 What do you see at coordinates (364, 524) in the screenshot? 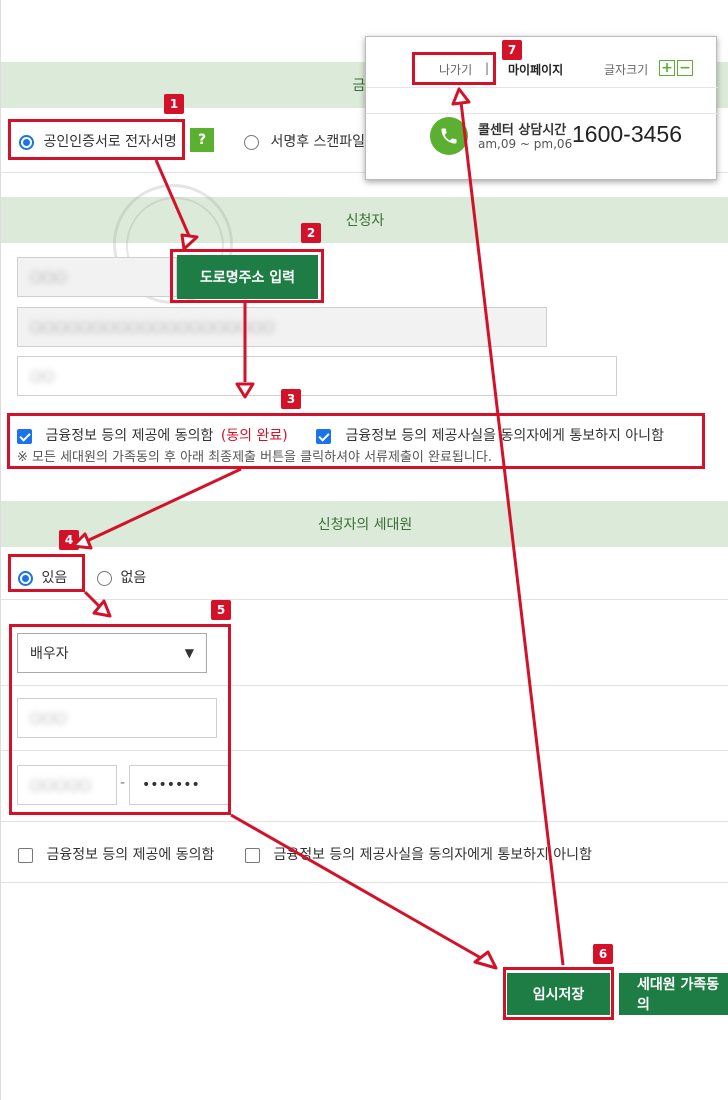
I see `household-section-header: 신청자의 세대원` at bounding box center [364, 524].